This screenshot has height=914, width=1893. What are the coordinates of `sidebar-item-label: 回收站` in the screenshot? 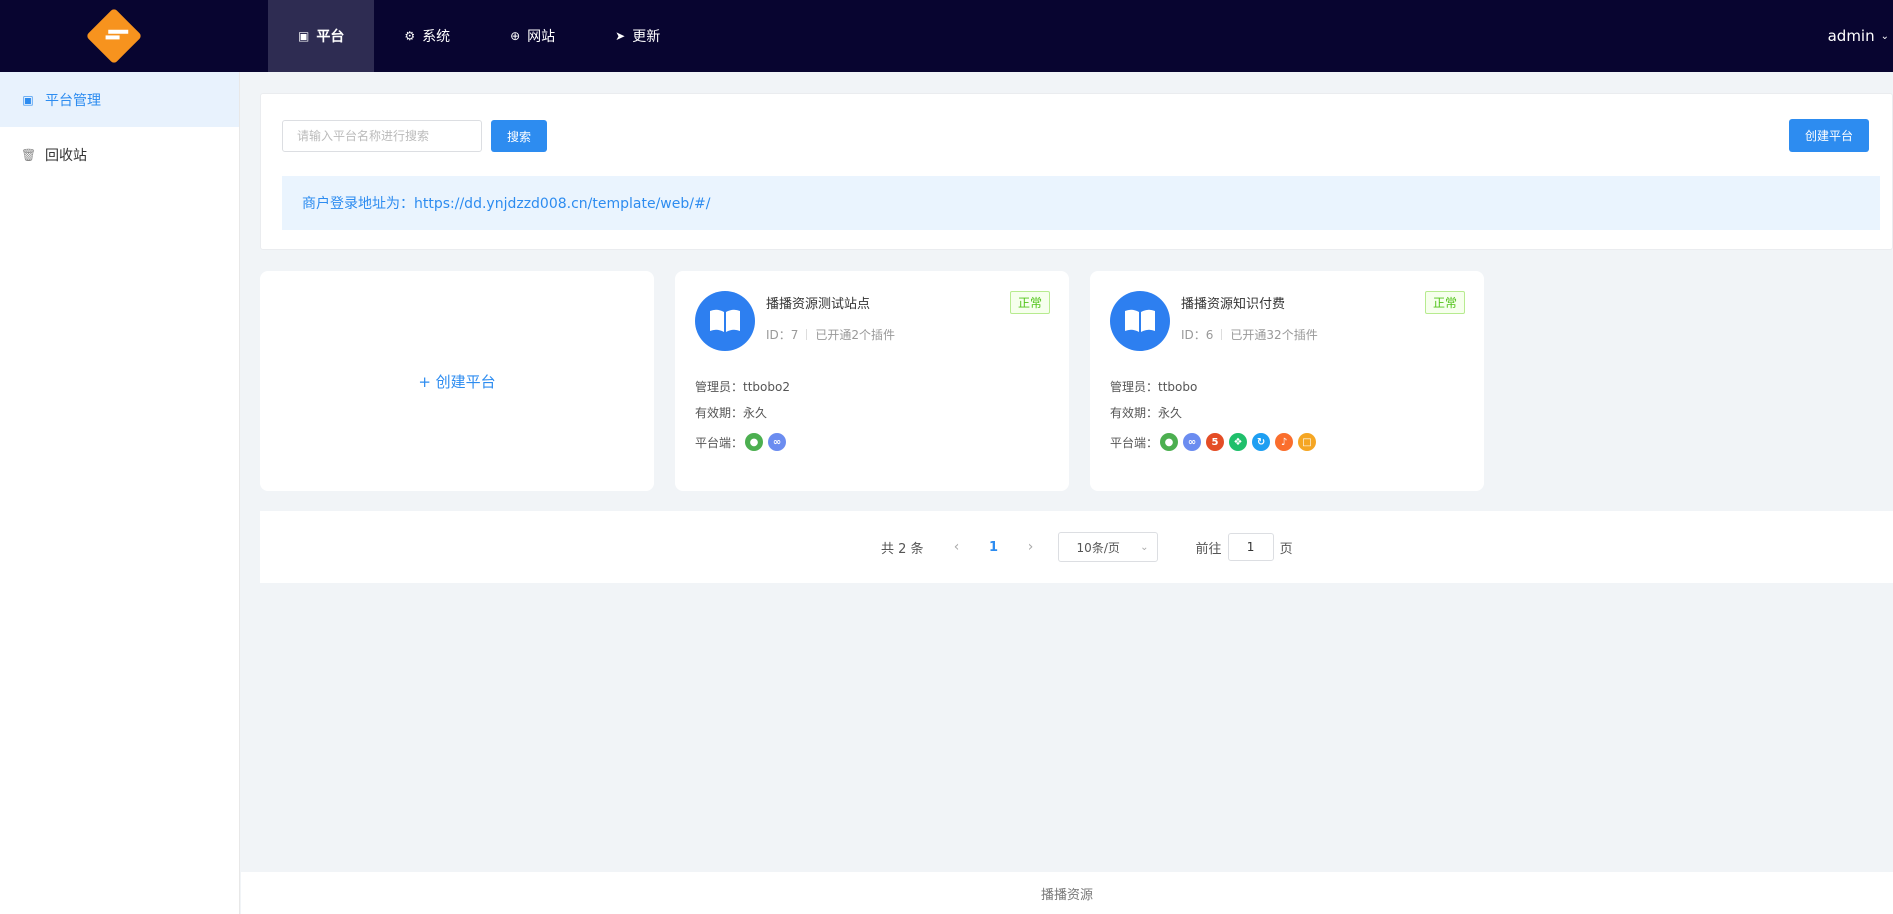 It's located at (66, 155).